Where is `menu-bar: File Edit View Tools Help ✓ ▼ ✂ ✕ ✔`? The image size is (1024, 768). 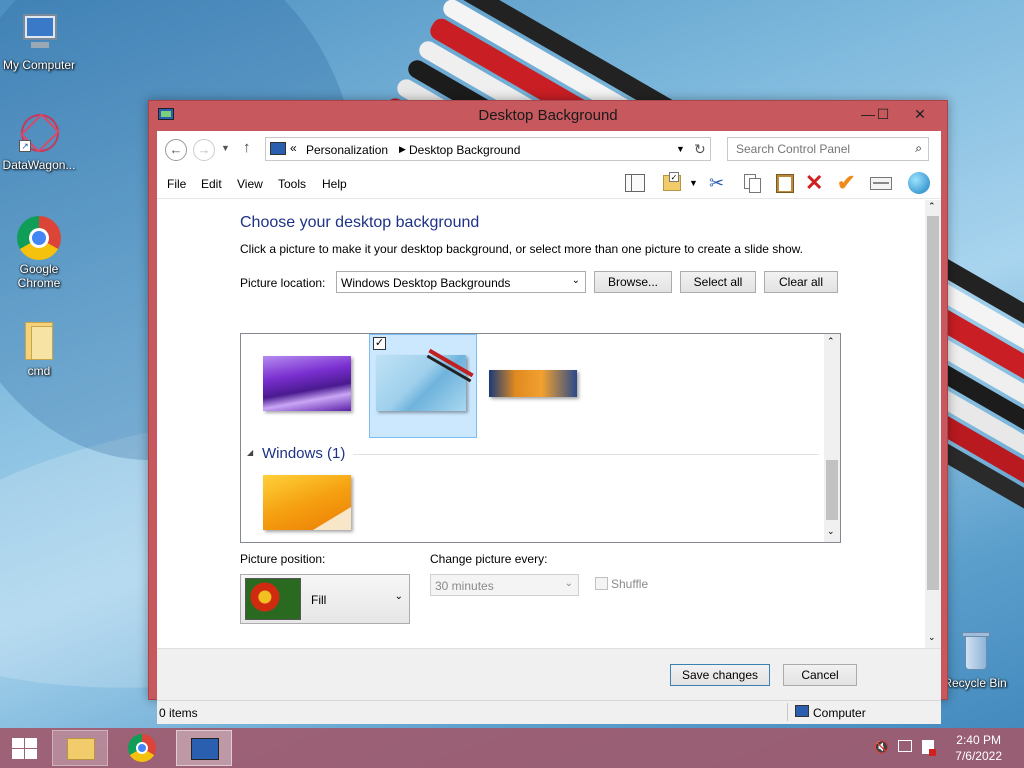 menu-bar: File Edit View Tools Help ✓ ▼ ✂ ✕ ✔ is located at coordinates (549, 183).